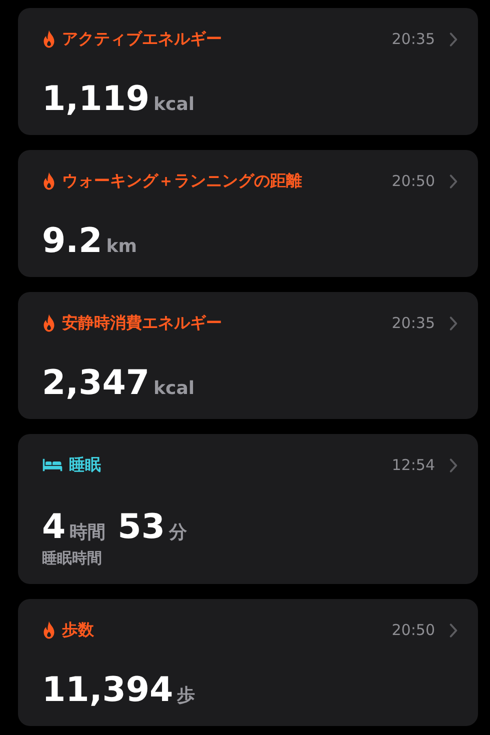 The image size is (490, 735). Describe the element at coordinates (96, 383) in the screenshot. I see `value-number: 2,347` at that location.